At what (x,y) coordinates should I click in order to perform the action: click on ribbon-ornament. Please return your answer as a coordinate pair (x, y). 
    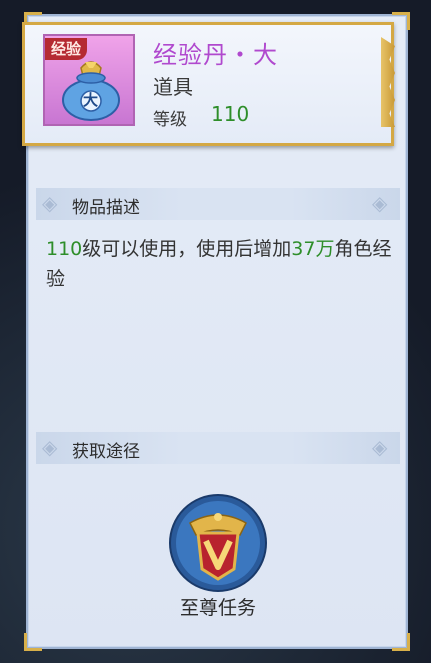
    Looking at the image, I should click on (388, 82).